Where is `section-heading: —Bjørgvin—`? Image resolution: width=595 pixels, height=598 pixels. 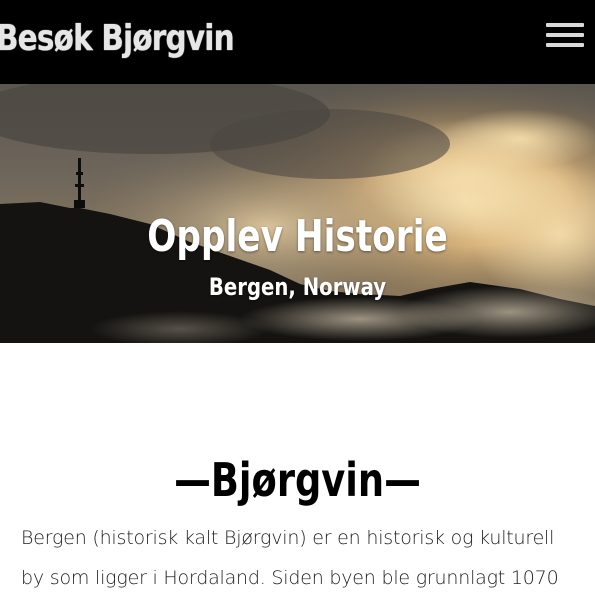
section-heading: —Bjørgvin— is located at coordinates (297, 480).